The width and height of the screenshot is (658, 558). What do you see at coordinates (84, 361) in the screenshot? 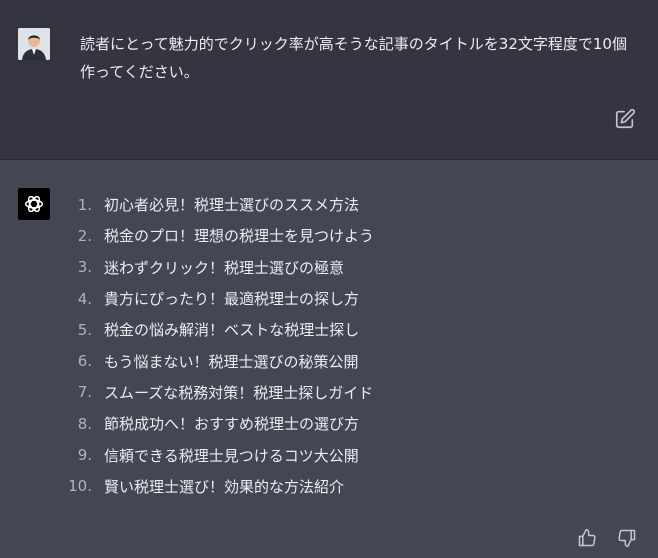
I see `list-number: 6.` at bounding box center [84, 361].